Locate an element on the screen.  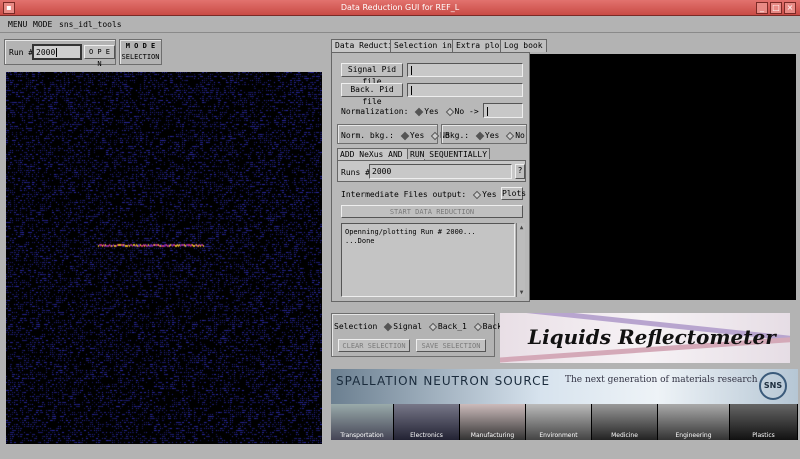
mode-panel: M O D E SELECTION is located at coordinates (140, 52).